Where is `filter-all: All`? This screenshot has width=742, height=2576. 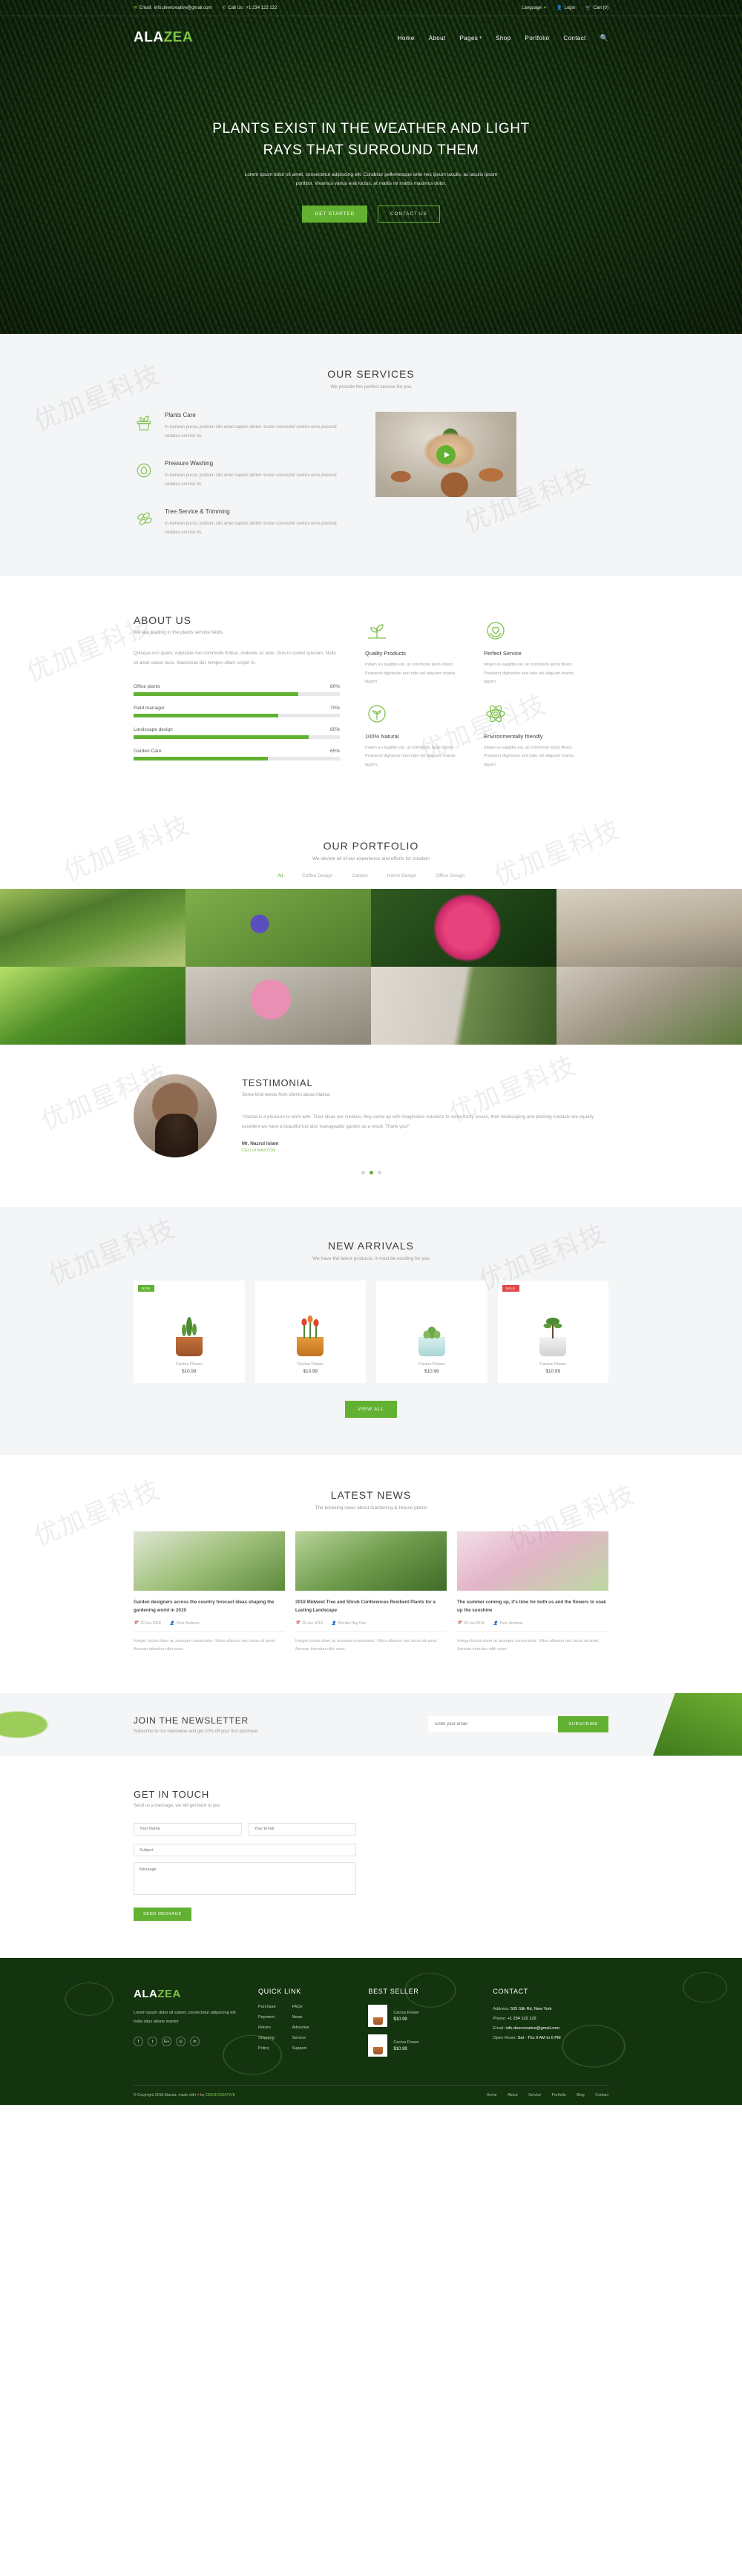
filter-all: All is located at coordinates (280, 875).